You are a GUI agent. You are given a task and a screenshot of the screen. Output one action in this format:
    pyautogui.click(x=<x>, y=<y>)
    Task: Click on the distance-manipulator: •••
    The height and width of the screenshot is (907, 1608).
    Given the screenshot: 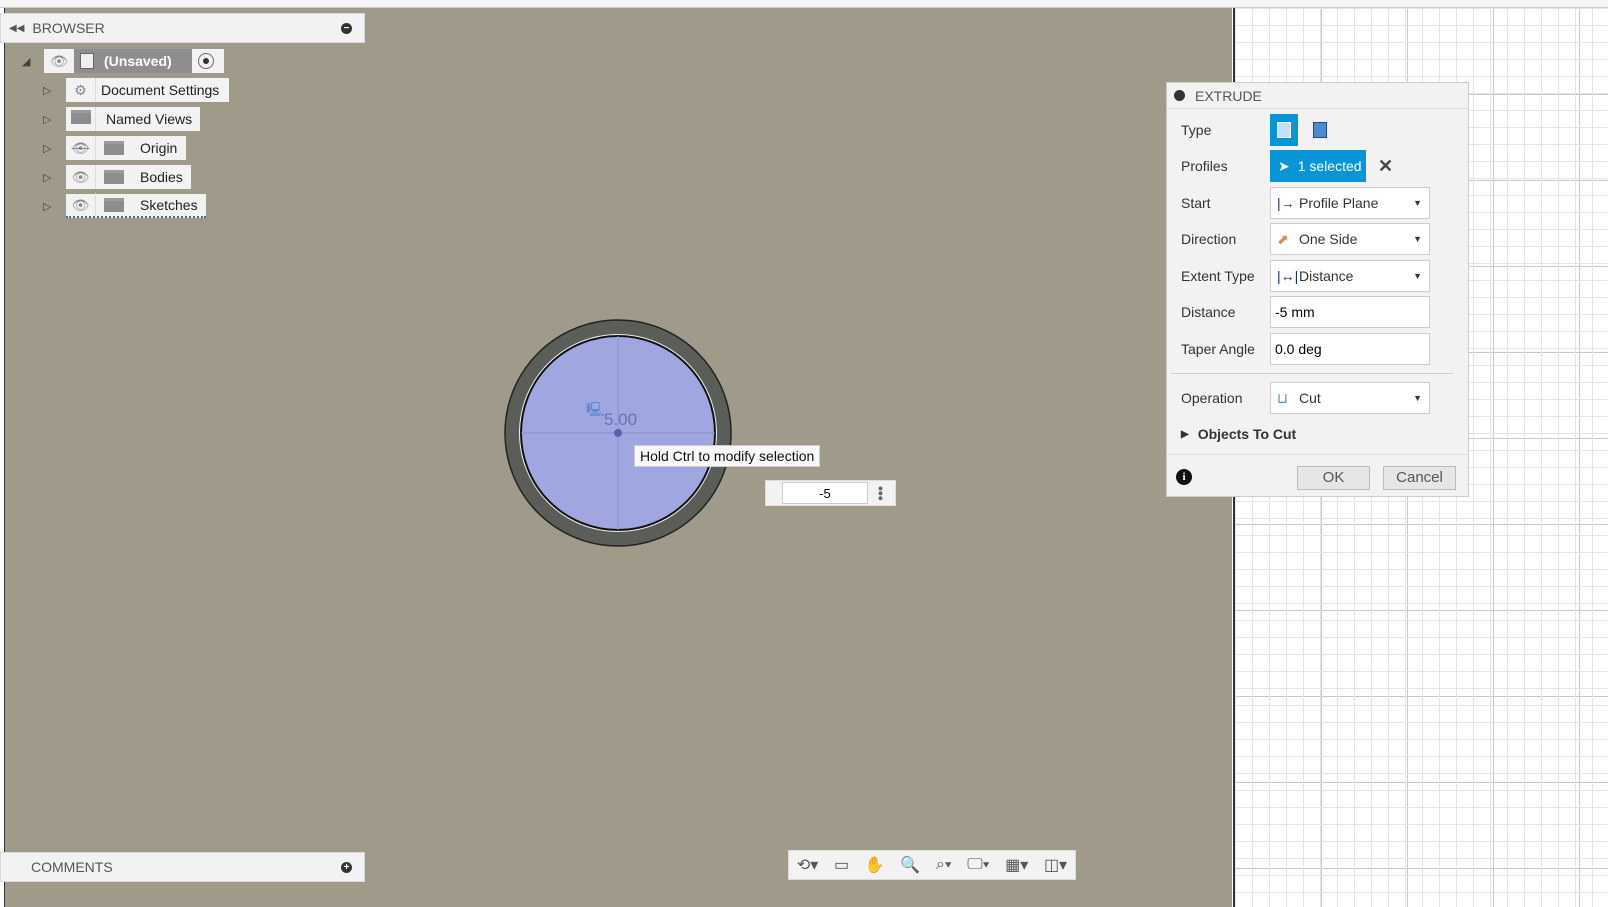 What is the action you would take?
    pyautogui.click(x=830, y=493)
    